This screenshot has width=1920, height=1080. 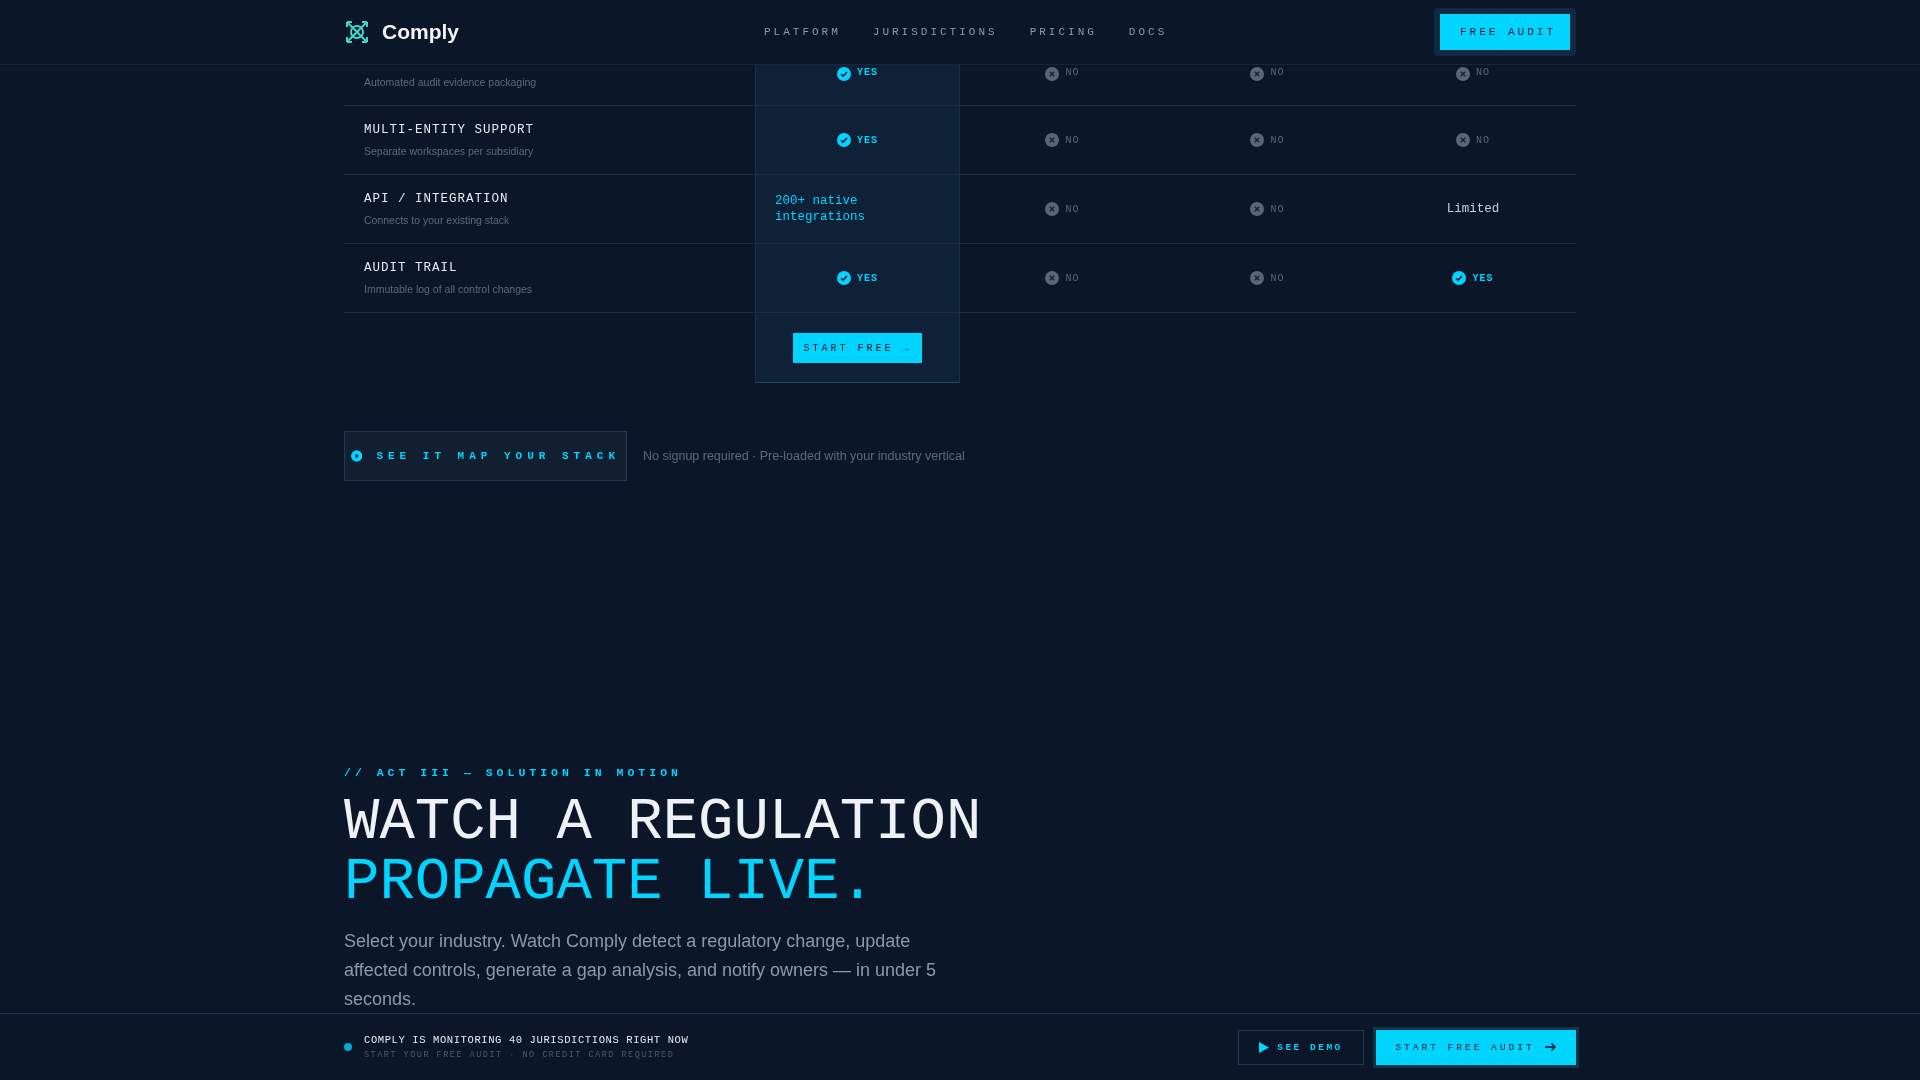 What do you see at coordinates (451, 82) in the screenshot?
I see `feature-description: Automated audit evidence packaging` at bounding box center [451, 82].